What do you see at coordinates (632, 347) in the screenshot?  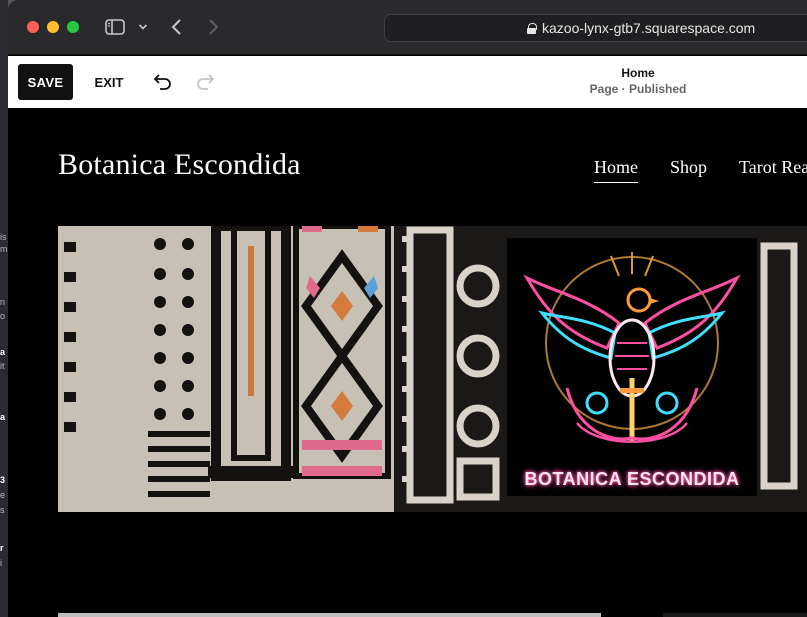 I see `neon-bird-emblem` at bounding box center [632, 347].